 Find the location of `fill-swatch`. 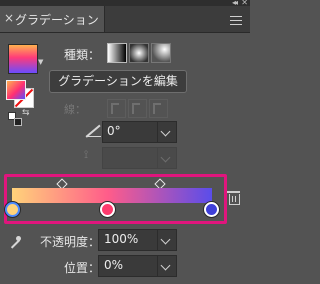

fill-swatch is located at coordinates (16, 90).